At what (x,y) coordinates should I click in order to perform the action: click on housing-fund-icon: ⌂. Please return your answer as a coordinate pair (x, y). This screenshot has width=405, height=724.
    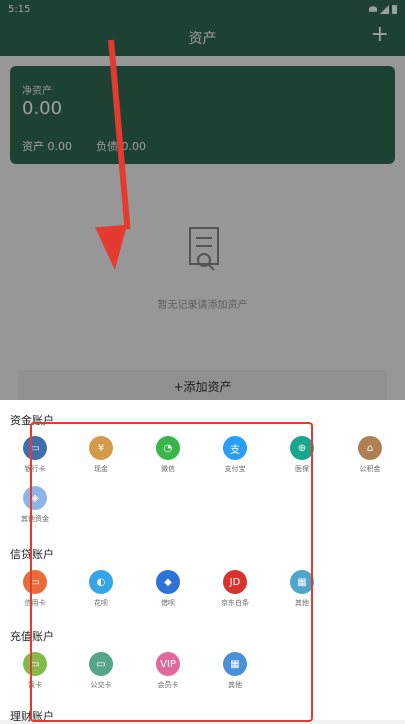
    Looking at the image, I should click on (370, 448).